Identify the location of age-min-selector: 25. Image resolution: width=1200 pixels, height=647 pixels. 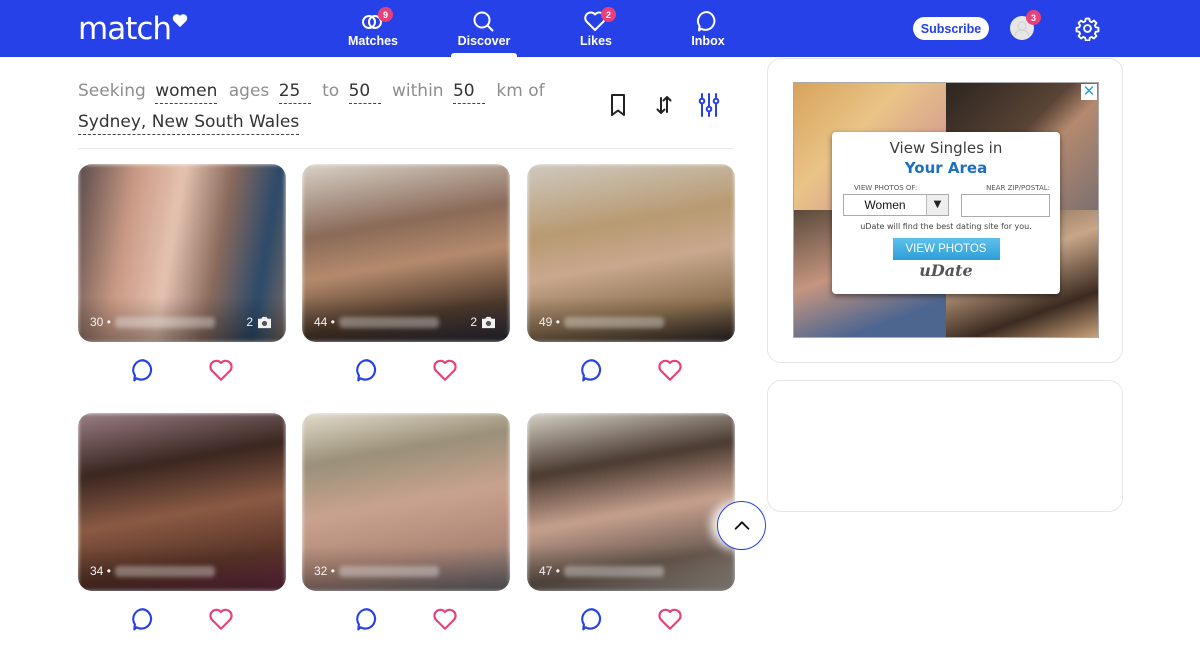
(294, 92).